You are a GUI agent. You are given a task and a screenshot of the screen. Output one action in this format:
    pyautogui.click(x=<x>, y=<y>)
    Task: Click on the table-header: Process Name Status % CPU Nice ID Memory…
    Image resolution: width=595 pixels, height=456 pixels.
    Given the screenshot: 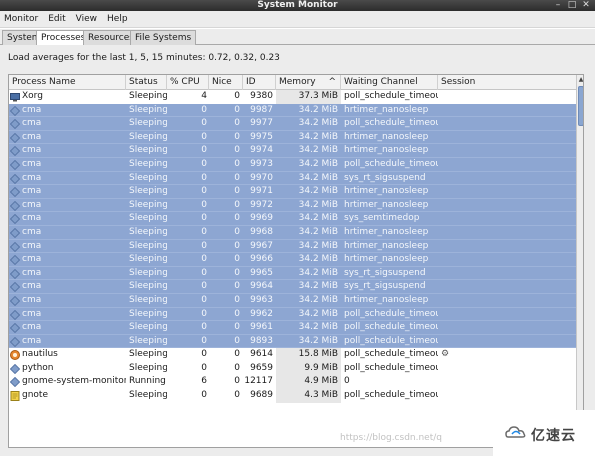 What is the action you would take?
    pyautogui.click(x=292, y=82)
    